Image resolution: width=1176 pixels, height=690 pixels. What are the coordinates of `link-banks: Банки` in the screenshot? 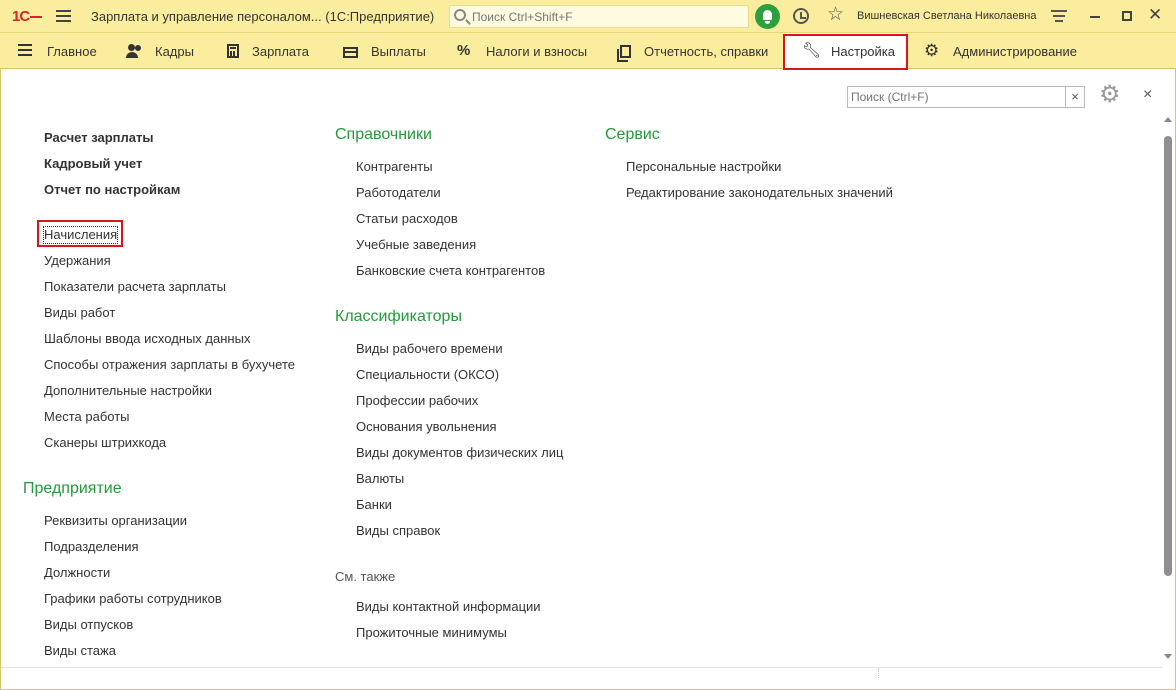 It's located at (374, 505).